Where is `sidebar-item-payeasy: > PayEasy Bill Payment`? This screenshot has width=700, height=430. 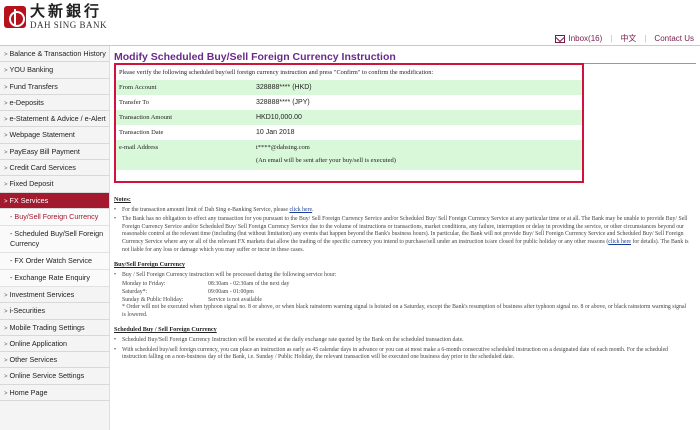
sidebar-item-payeasy: > PayEasy Bill Payment is located at coordinates (54, 152).